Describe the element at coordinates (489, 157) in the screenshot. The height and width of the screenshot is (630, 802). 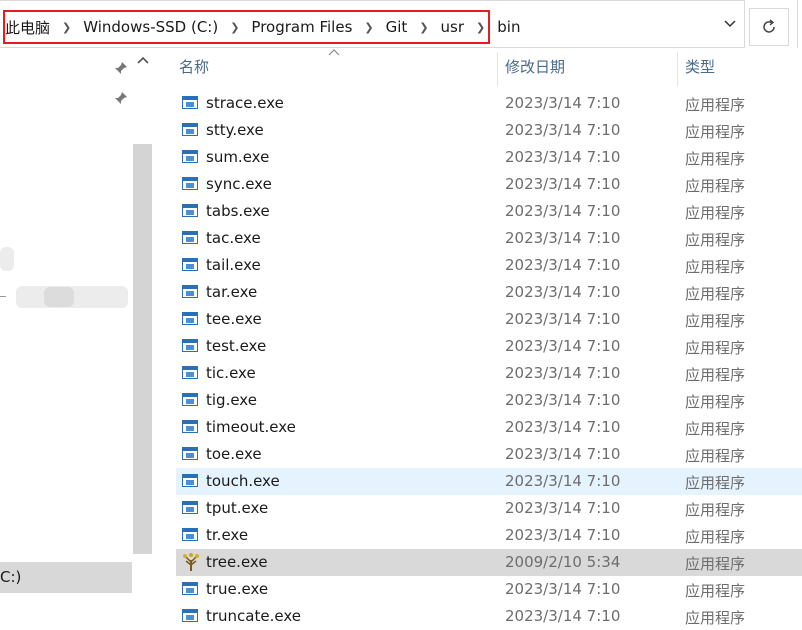
I see `file-row: sum.exe 2023/3/14 7:10 应用程序` at that location.